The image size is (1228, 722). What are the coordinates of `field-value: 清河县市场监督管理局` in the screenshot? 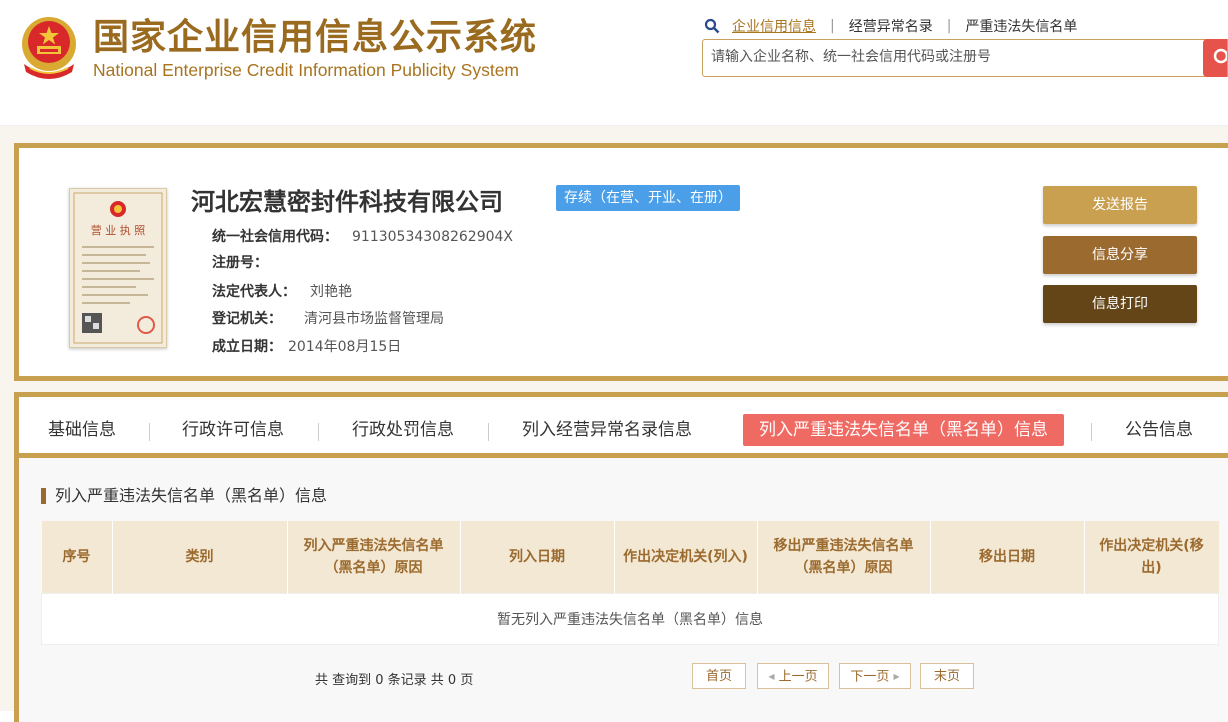 It's located at (374, 319).